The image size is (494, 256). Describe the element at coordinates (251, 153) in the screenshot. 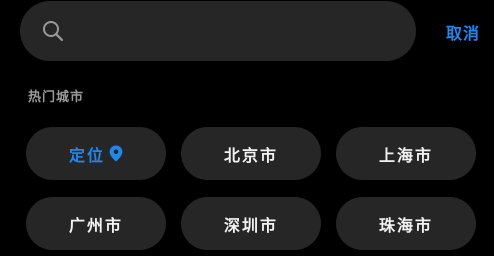

I see `city-chip-beijing: 北京市` at that location.